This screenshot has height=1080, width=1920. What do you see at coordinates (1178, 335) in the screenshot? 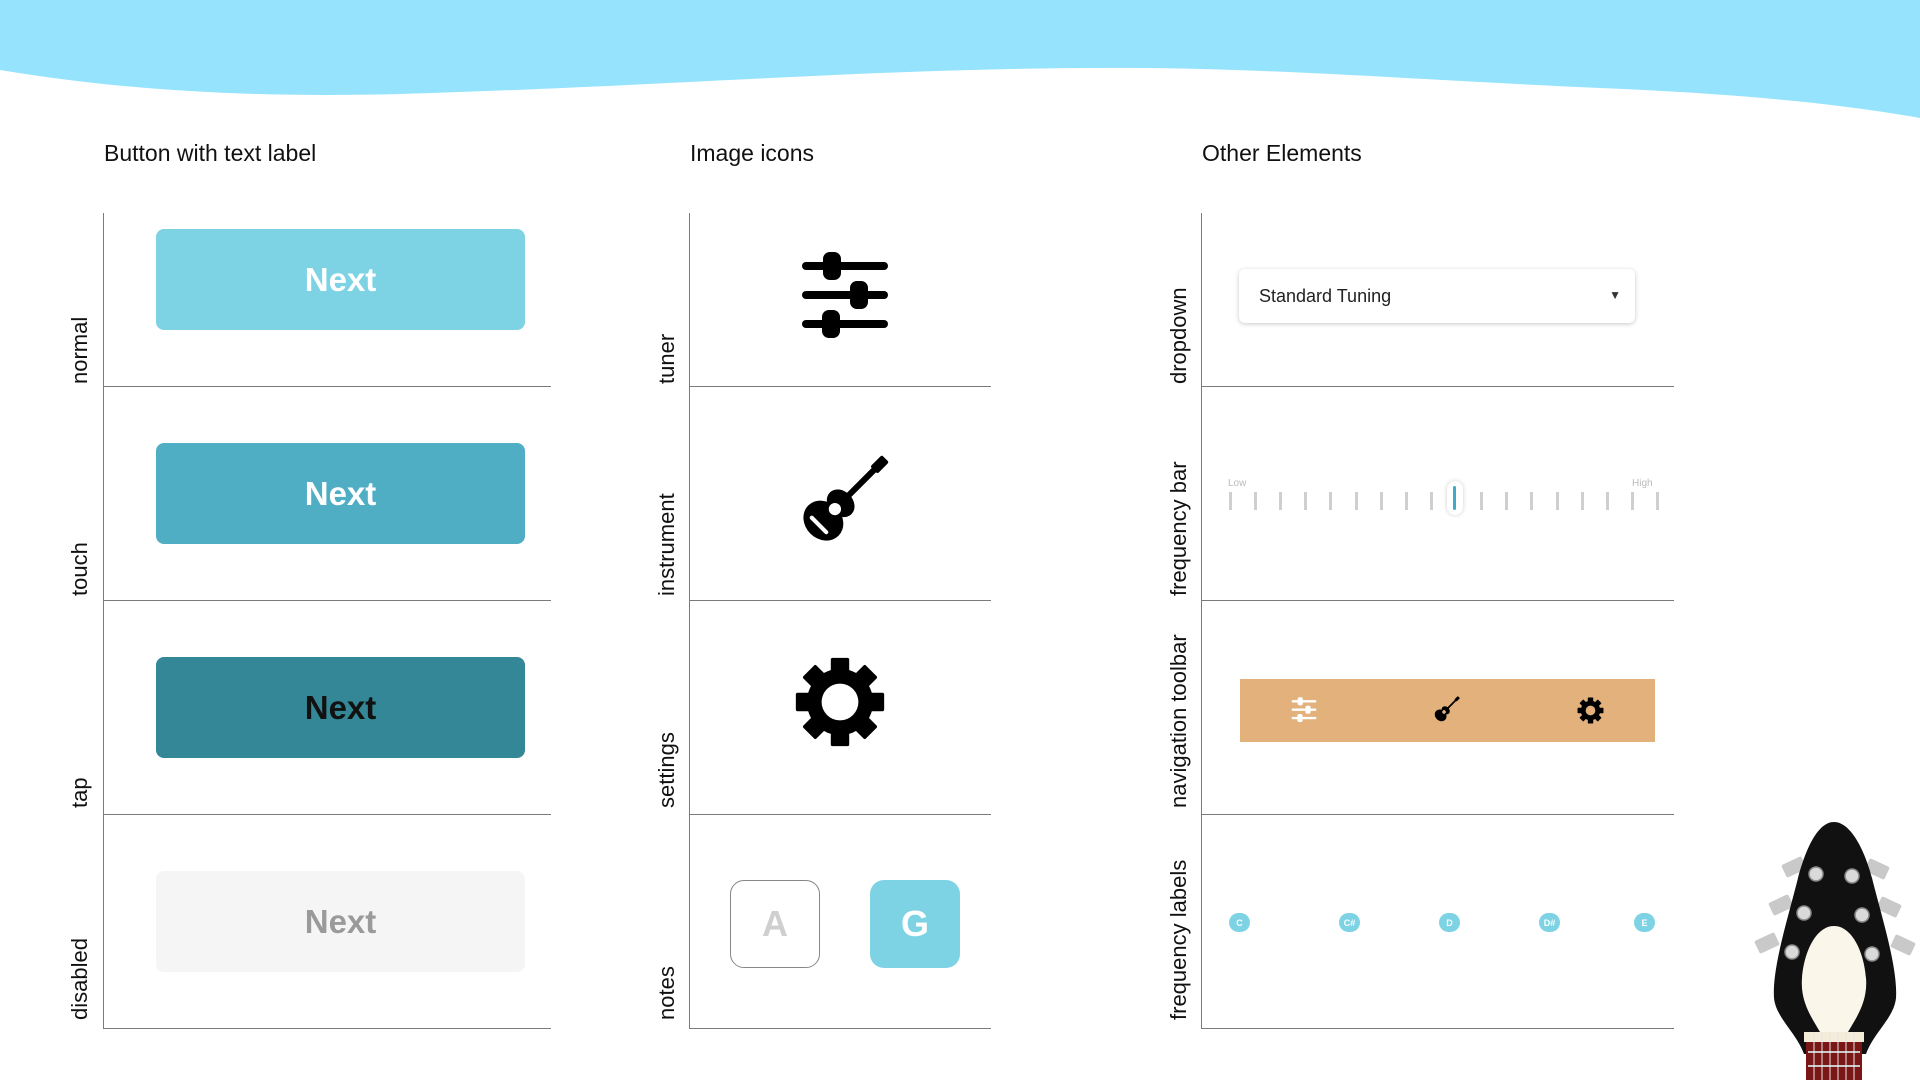
I see `row-label-dropdown: dropdown` at bounding box center [1178, 335].